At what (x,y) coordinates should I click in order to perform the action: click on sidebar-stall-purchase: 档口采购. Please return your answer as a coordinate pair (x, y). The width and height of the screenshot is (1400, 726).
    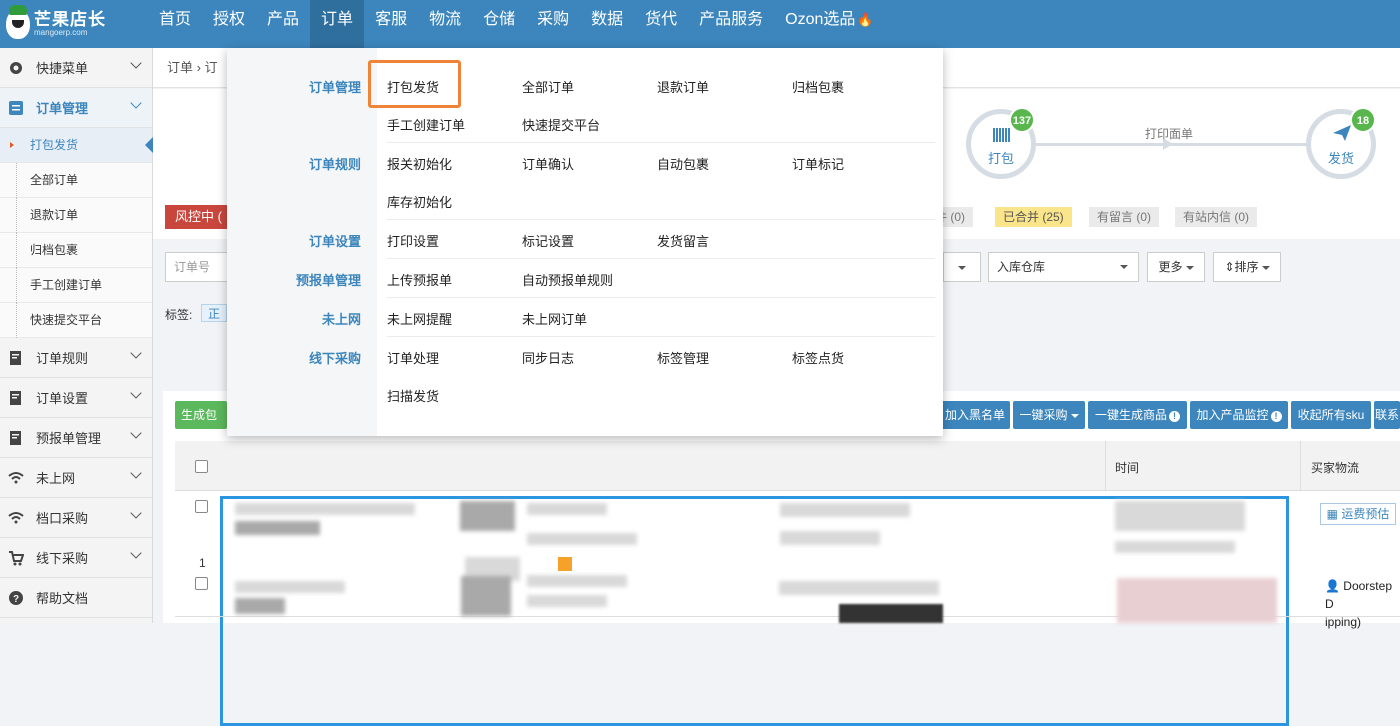
    Looking at the image, I should click on (76, 518).